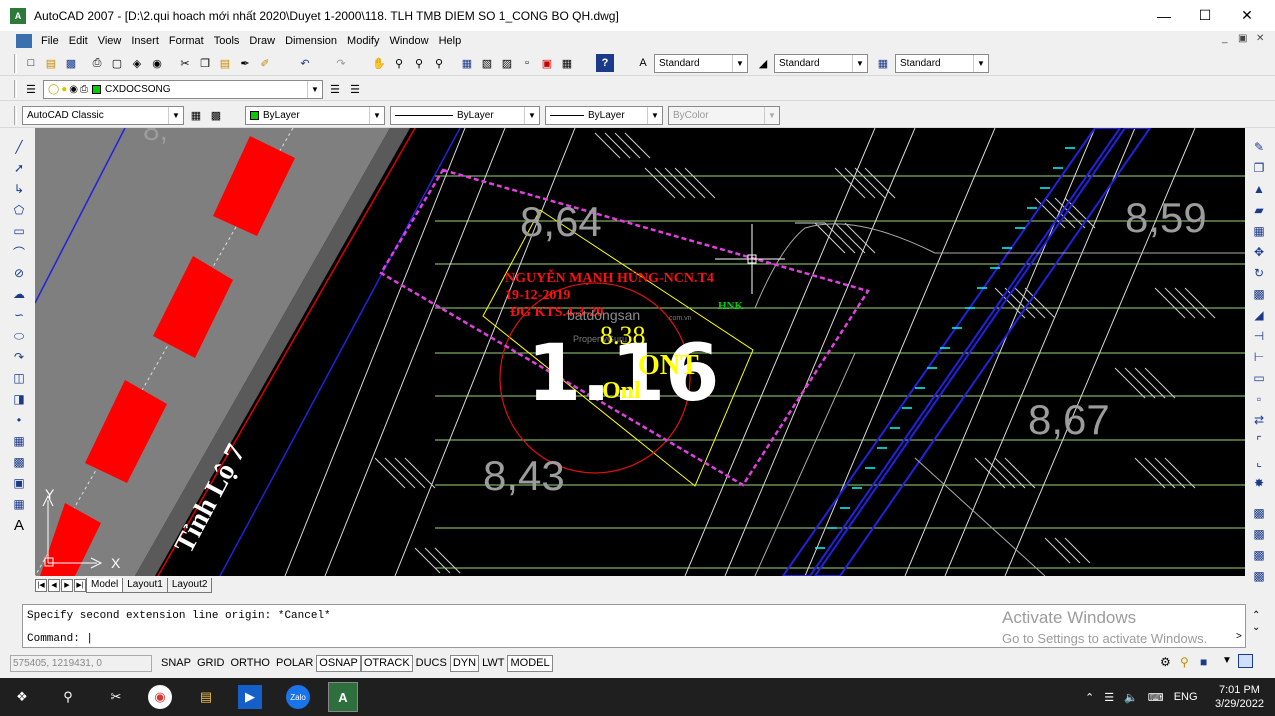 This screenshot has height=716, width=1275. What do you see at coordinates (1164, 15) in the screenshot?
I see `minimize-button: —` at bounding box center [1164, 15].